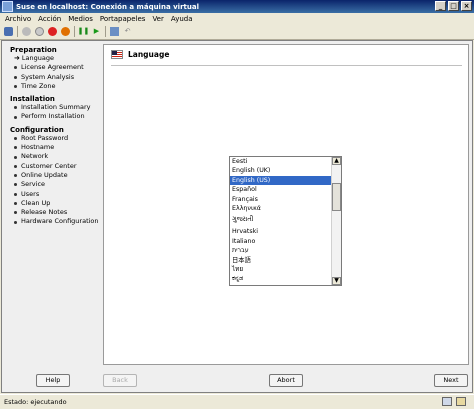  Describe the element at coordinates (35, 156) in the screenshot. I see `step-label: Network` at that location.